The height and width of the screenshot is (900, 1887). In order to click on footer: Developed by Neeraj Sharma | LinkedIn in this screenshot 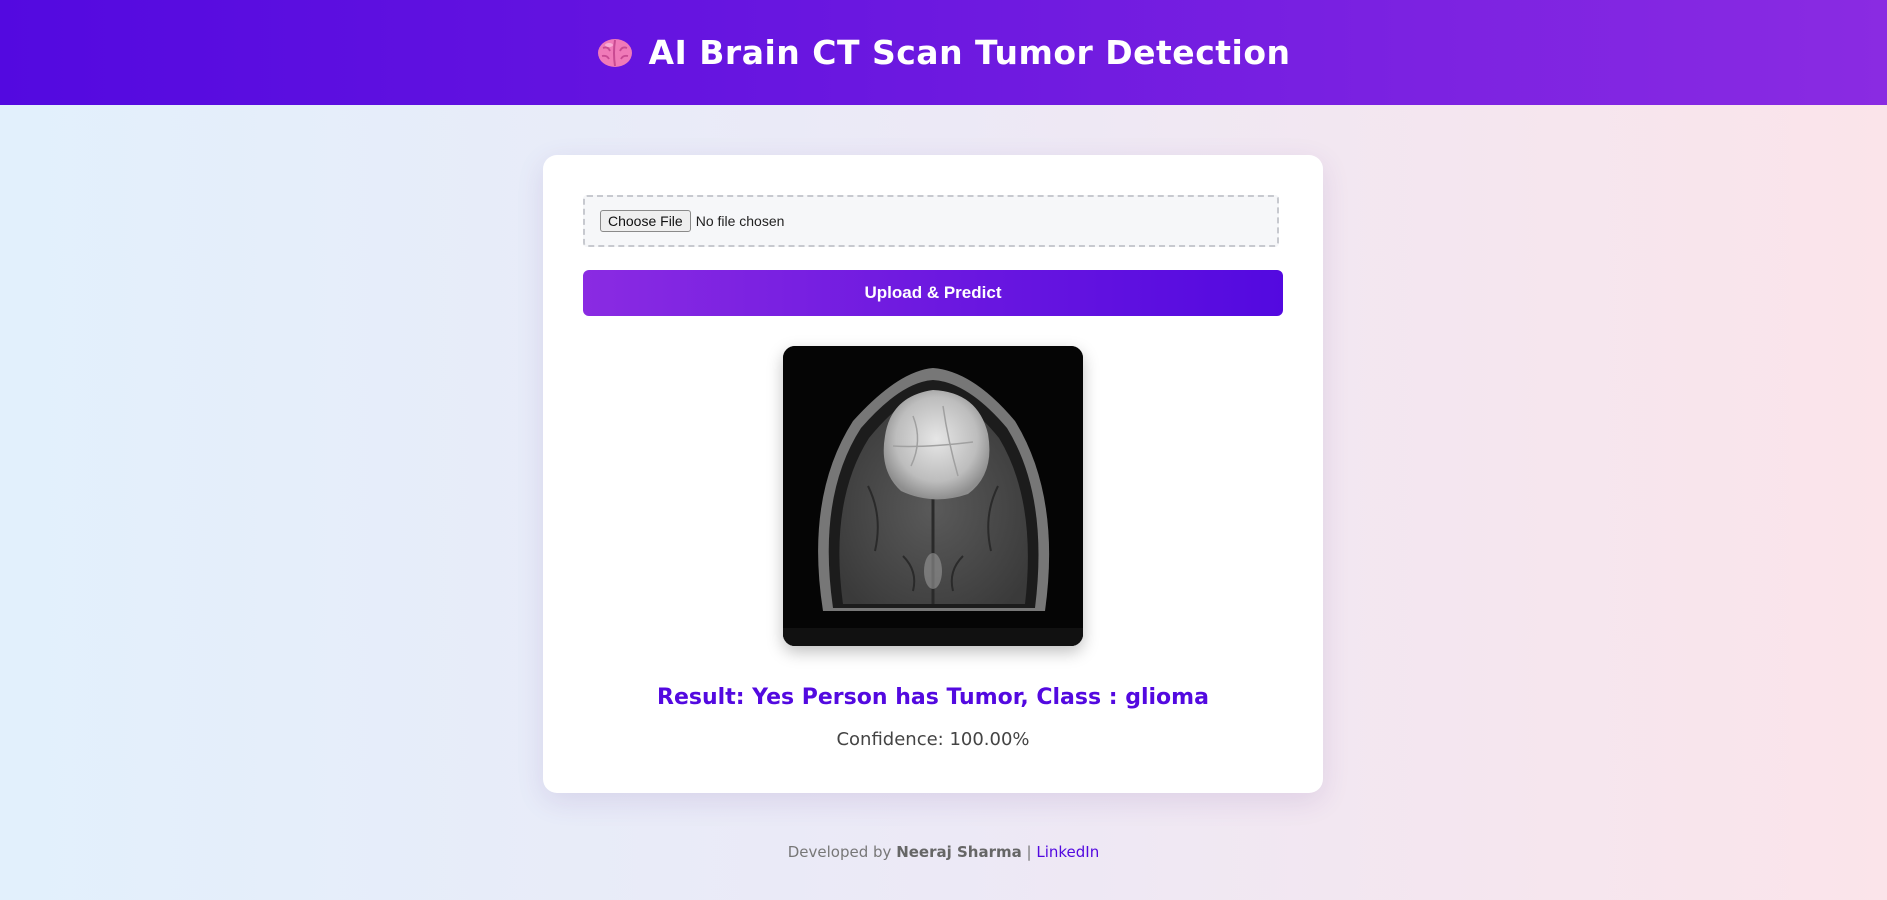, I will do `click(943, 852)`.